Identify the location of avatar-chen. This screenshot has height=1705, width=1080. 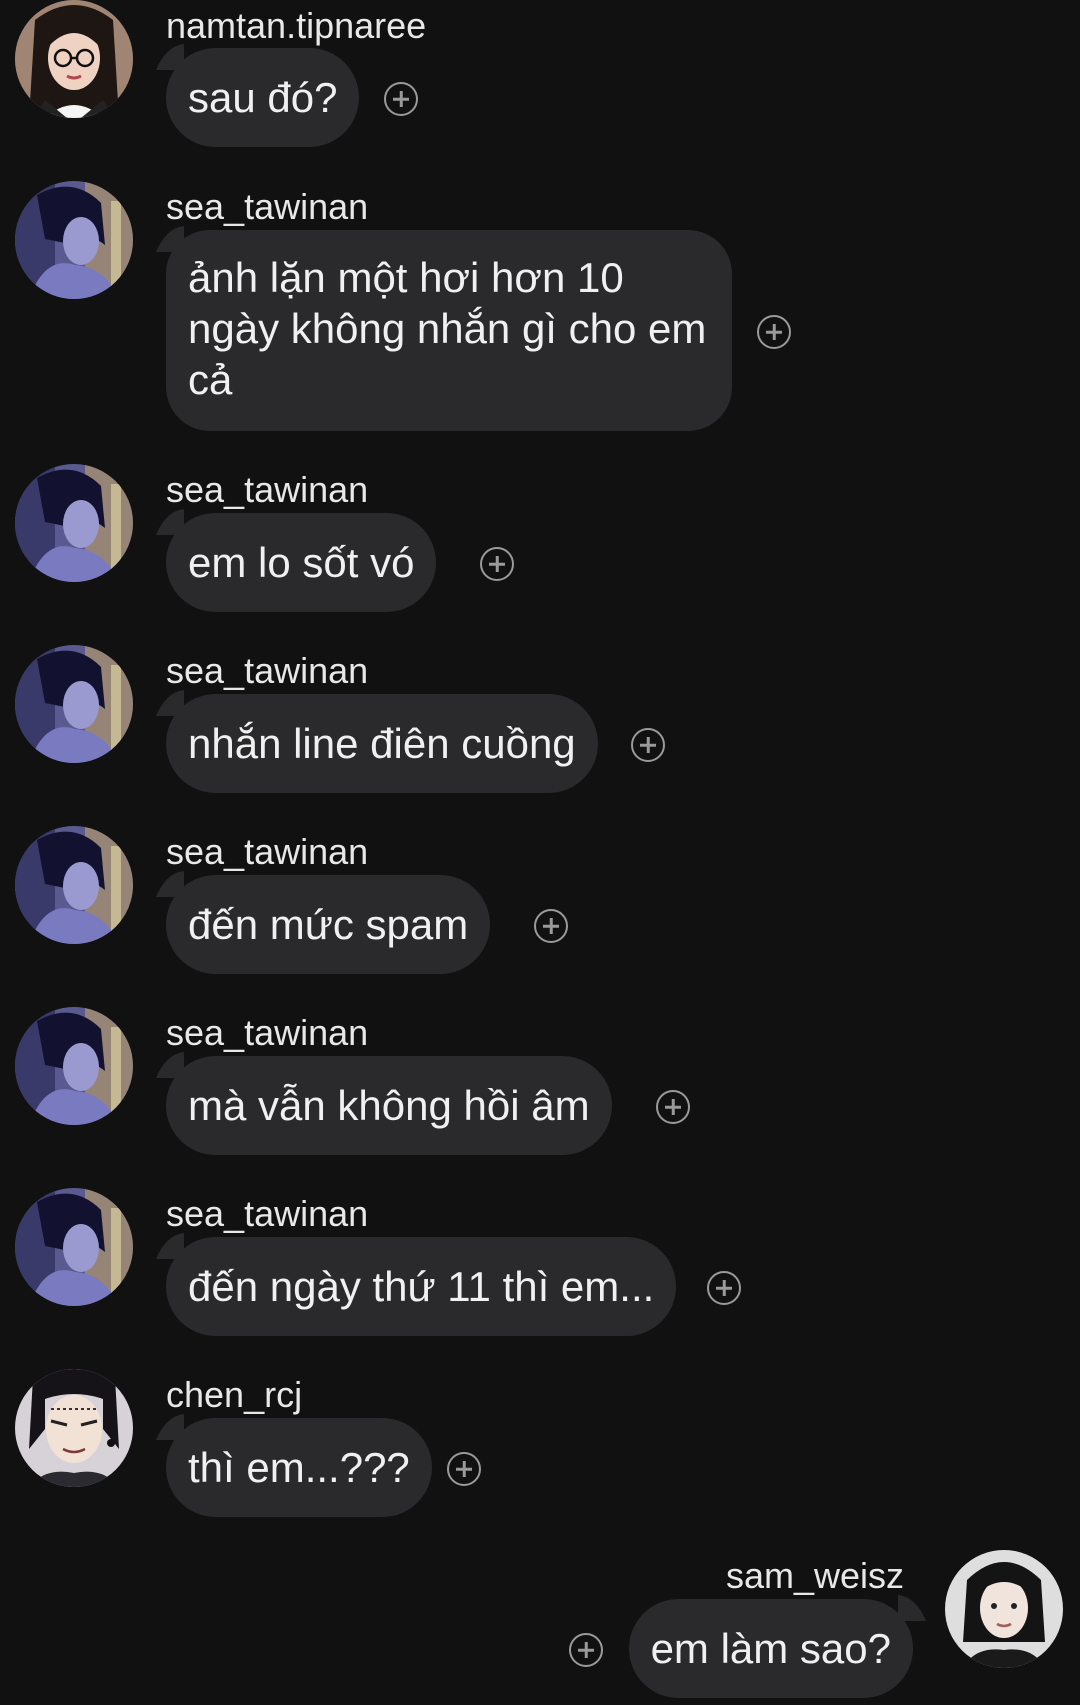
(74, 1428).